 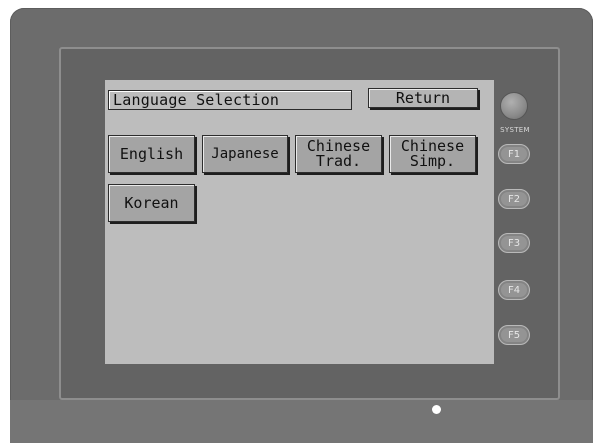 I want to click on function-key-f4: F4, so click(x=514, y=290).